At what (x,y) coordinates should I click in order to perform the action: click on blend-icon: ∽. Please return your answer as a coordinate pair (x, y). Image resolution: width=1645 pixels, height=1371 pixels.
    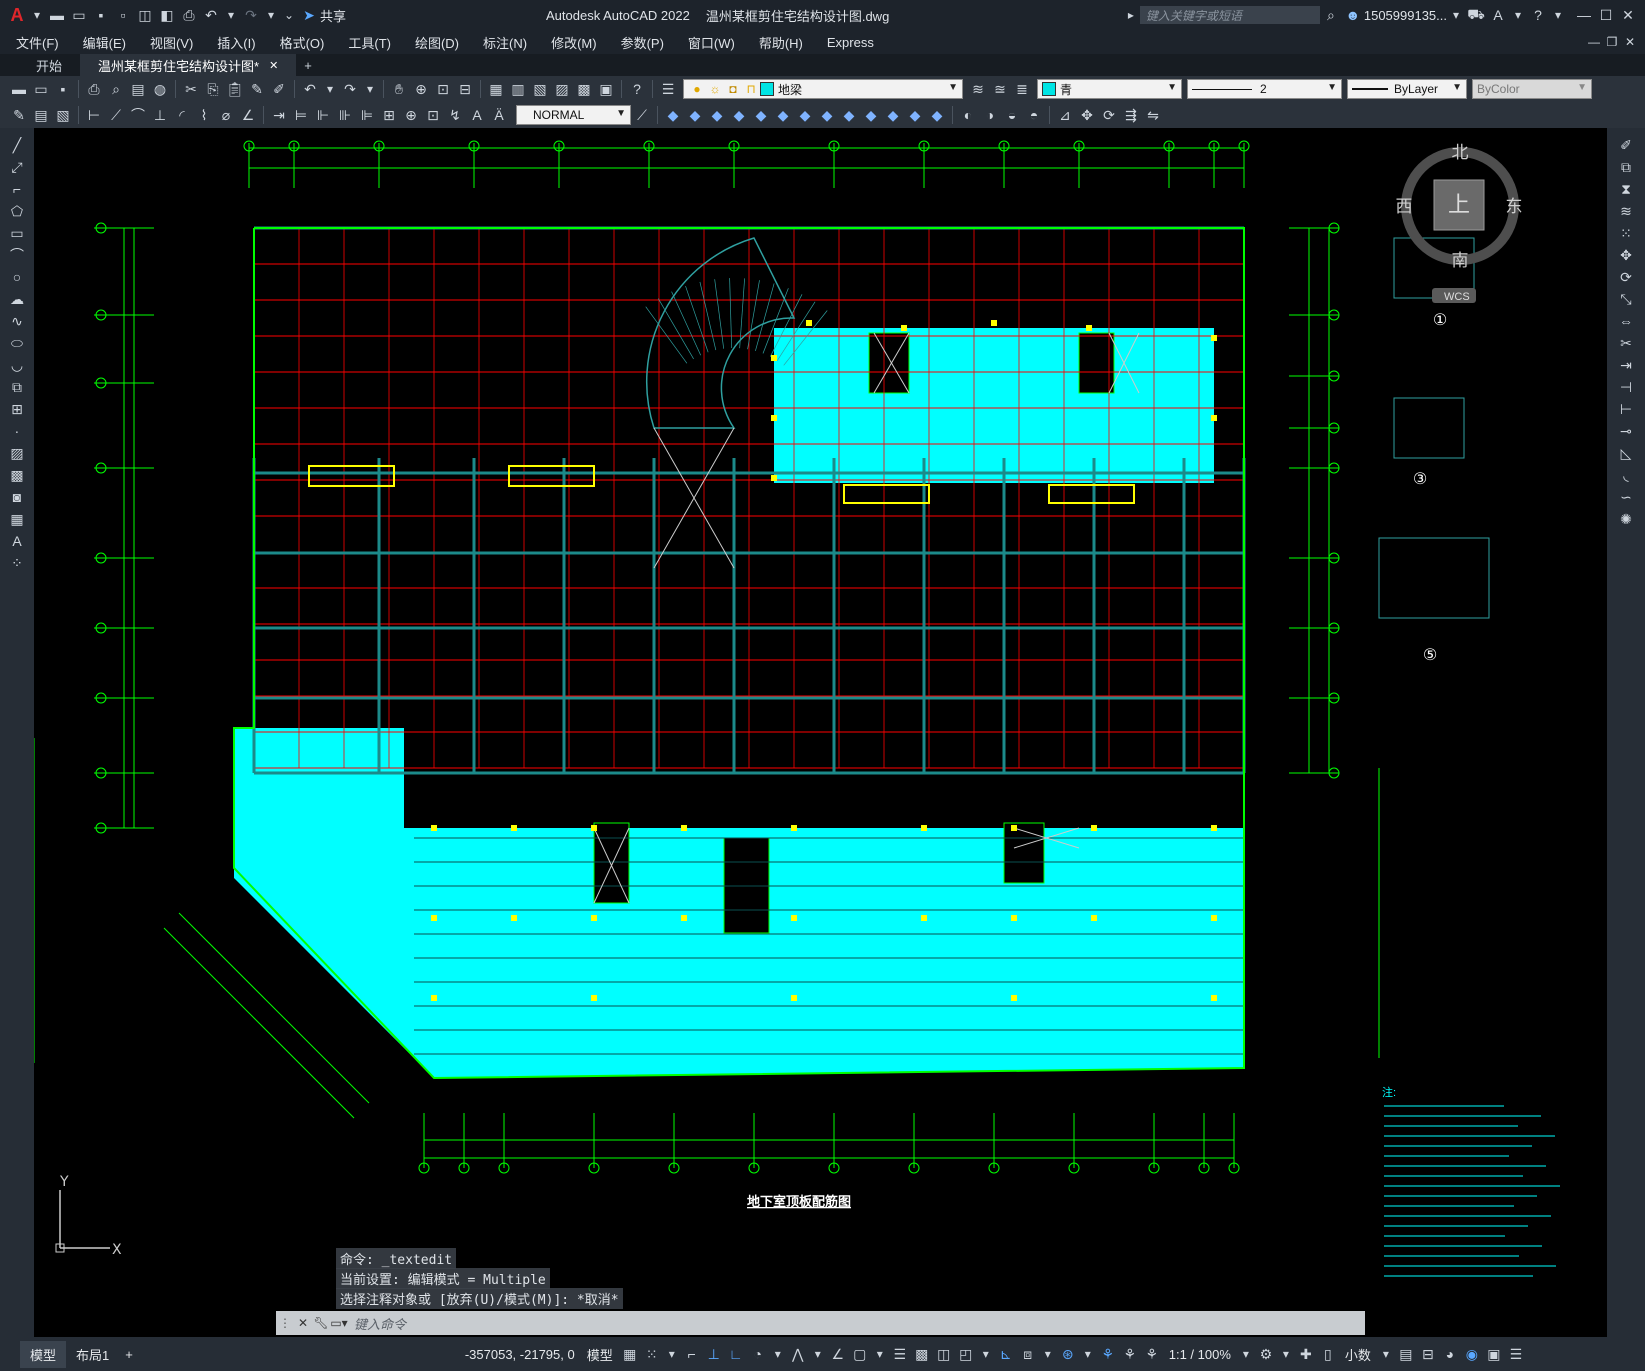
    Looking at the image, I should click on (1626, 497).